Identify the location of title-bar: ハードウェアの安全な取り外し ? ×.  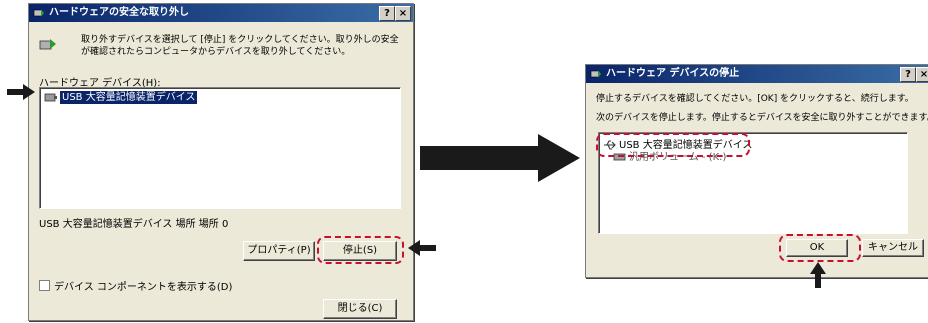
(221, 13).